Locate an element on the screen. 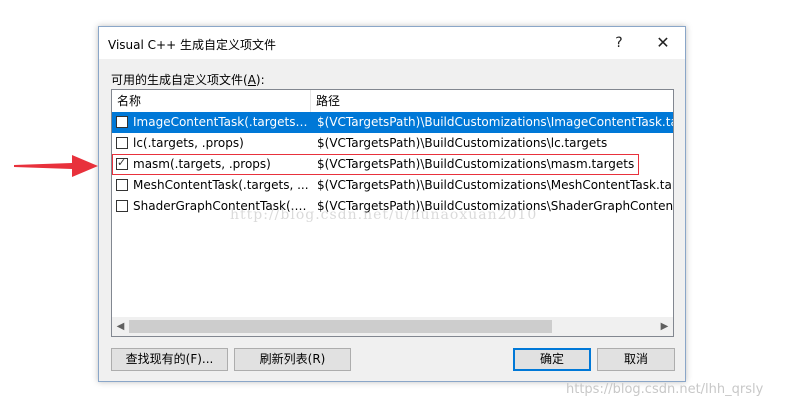 The image size is (788, 408). scroll-right-icon: ▶ is located at coordinates (664, 326).